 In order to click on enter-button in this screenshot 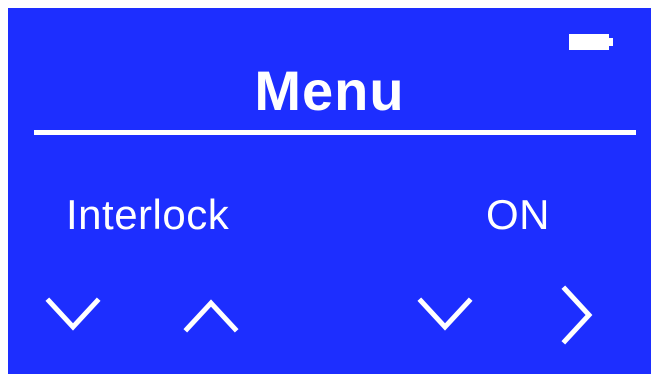, I will do `click(577, 315)`.